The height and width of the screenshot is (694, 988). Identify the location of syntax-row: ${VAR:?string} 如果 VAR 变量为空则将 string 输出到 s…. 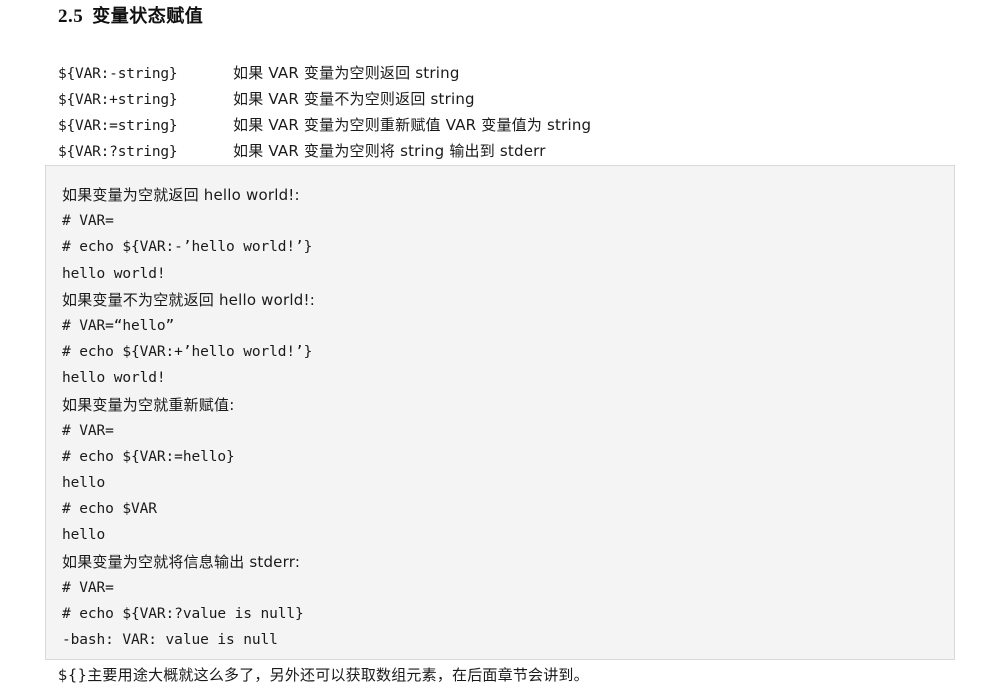
(508, 153).